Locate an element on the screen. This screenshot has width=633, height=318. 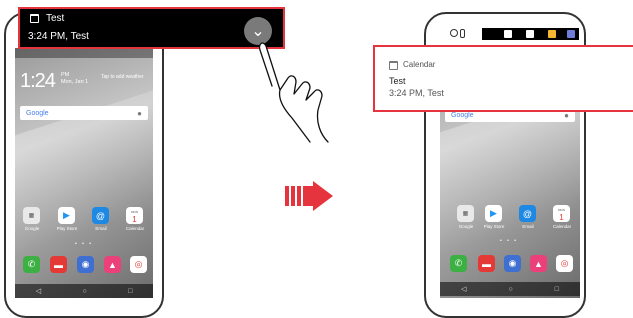
notification-expanded: Calendar Test 3:24 PM, Test is located at coordinates (503, 78).